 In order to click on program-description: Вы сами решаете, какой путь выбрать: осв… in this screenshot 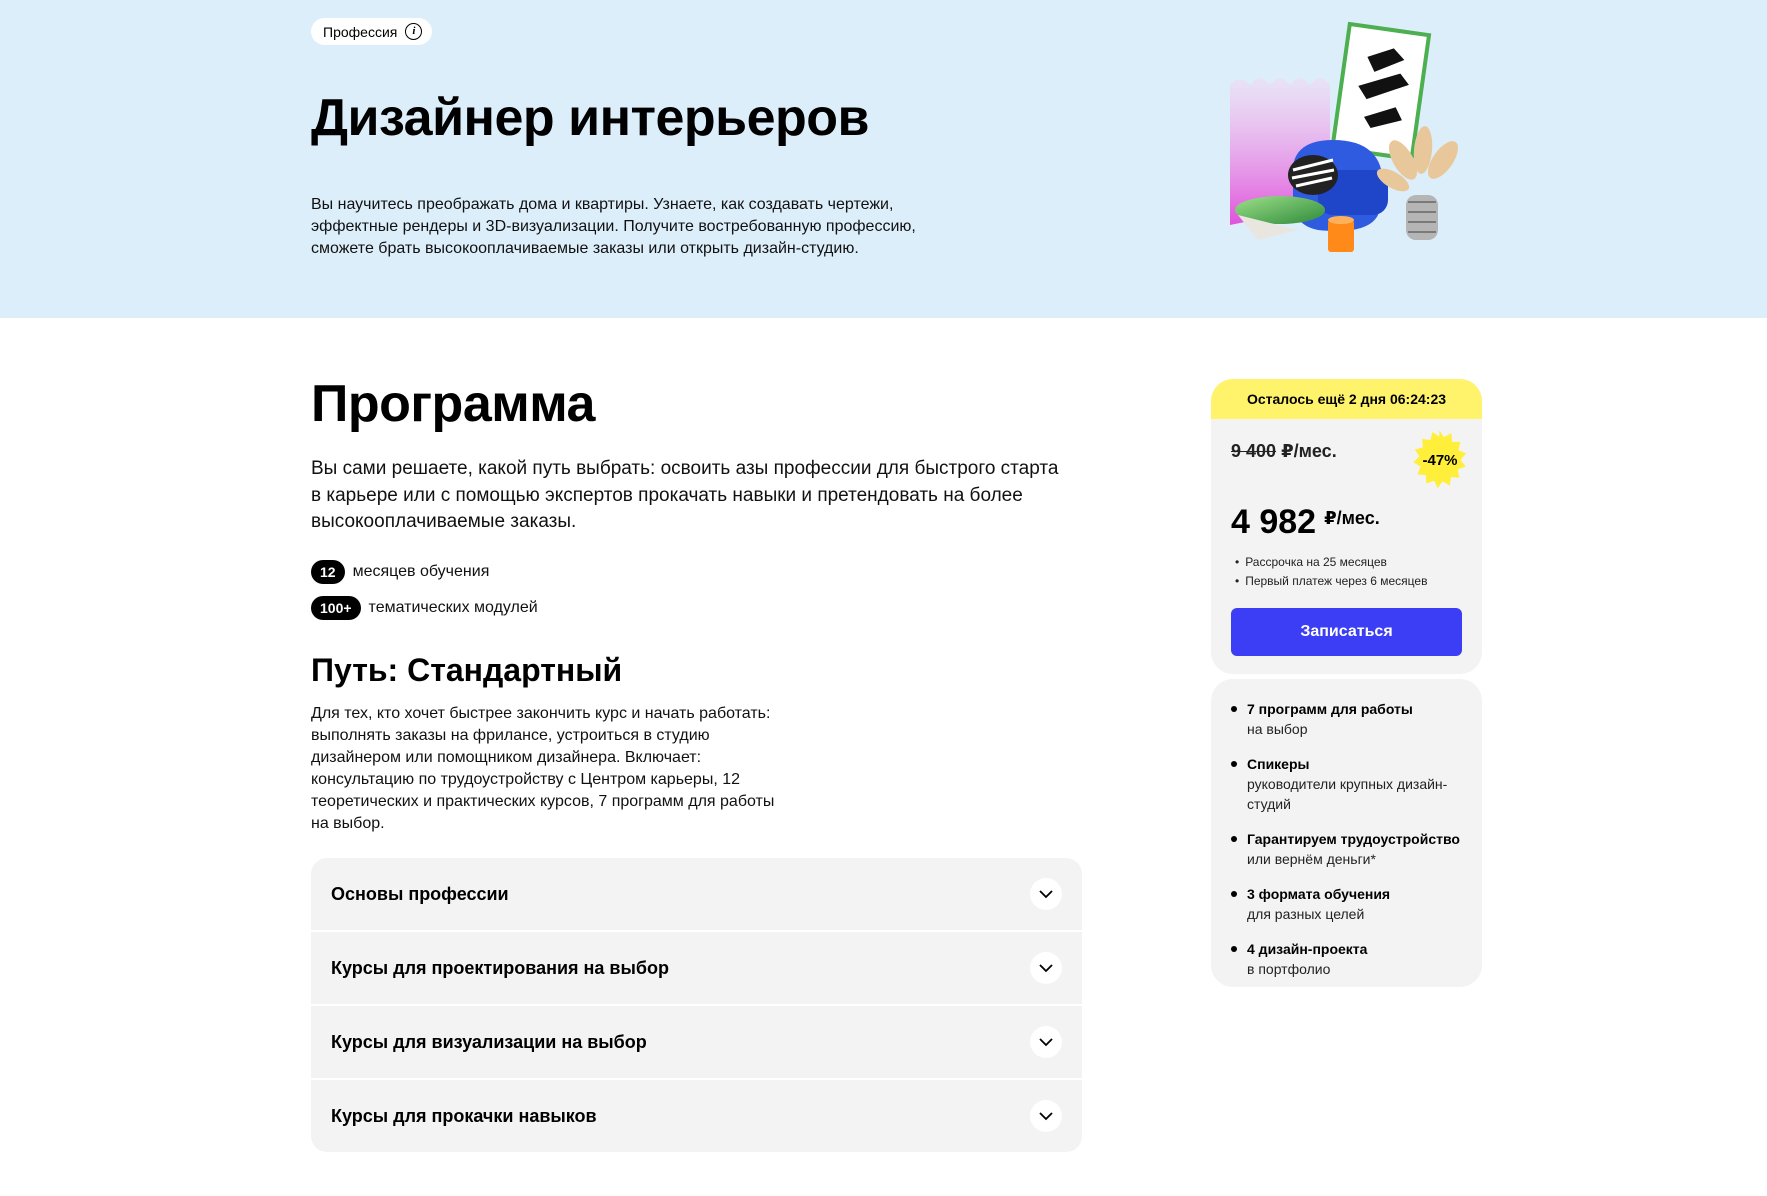, I will do `click(685, 495)`.